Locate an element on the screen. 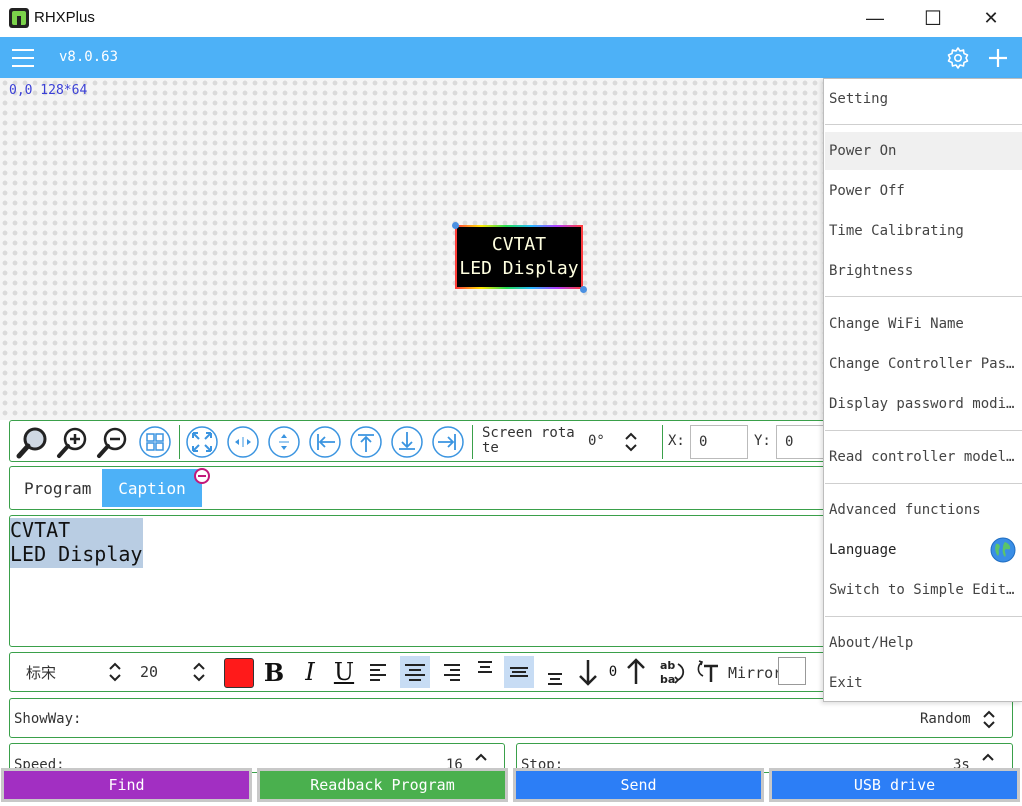 The image size is (1022, 806). rotation-value: 0 is located at coordinates (613, 672).